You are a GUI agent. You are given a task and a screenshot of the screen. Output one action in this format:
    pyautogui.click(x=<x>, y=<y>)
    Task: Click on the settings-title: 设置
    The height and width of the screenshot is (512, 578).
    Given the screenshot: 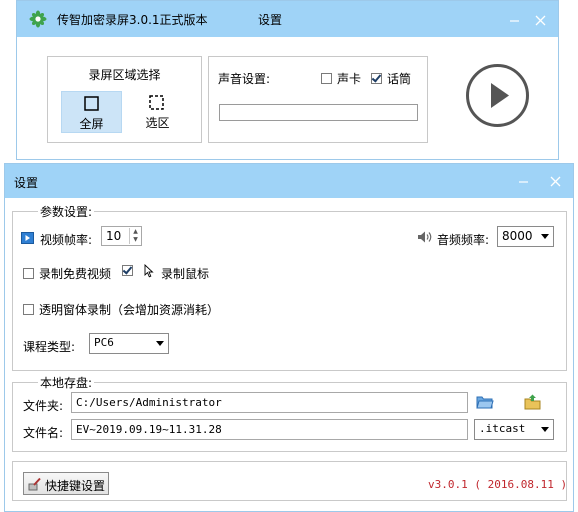 What is the action you would take?
    pyautogui.click(x=26, y=183)
    